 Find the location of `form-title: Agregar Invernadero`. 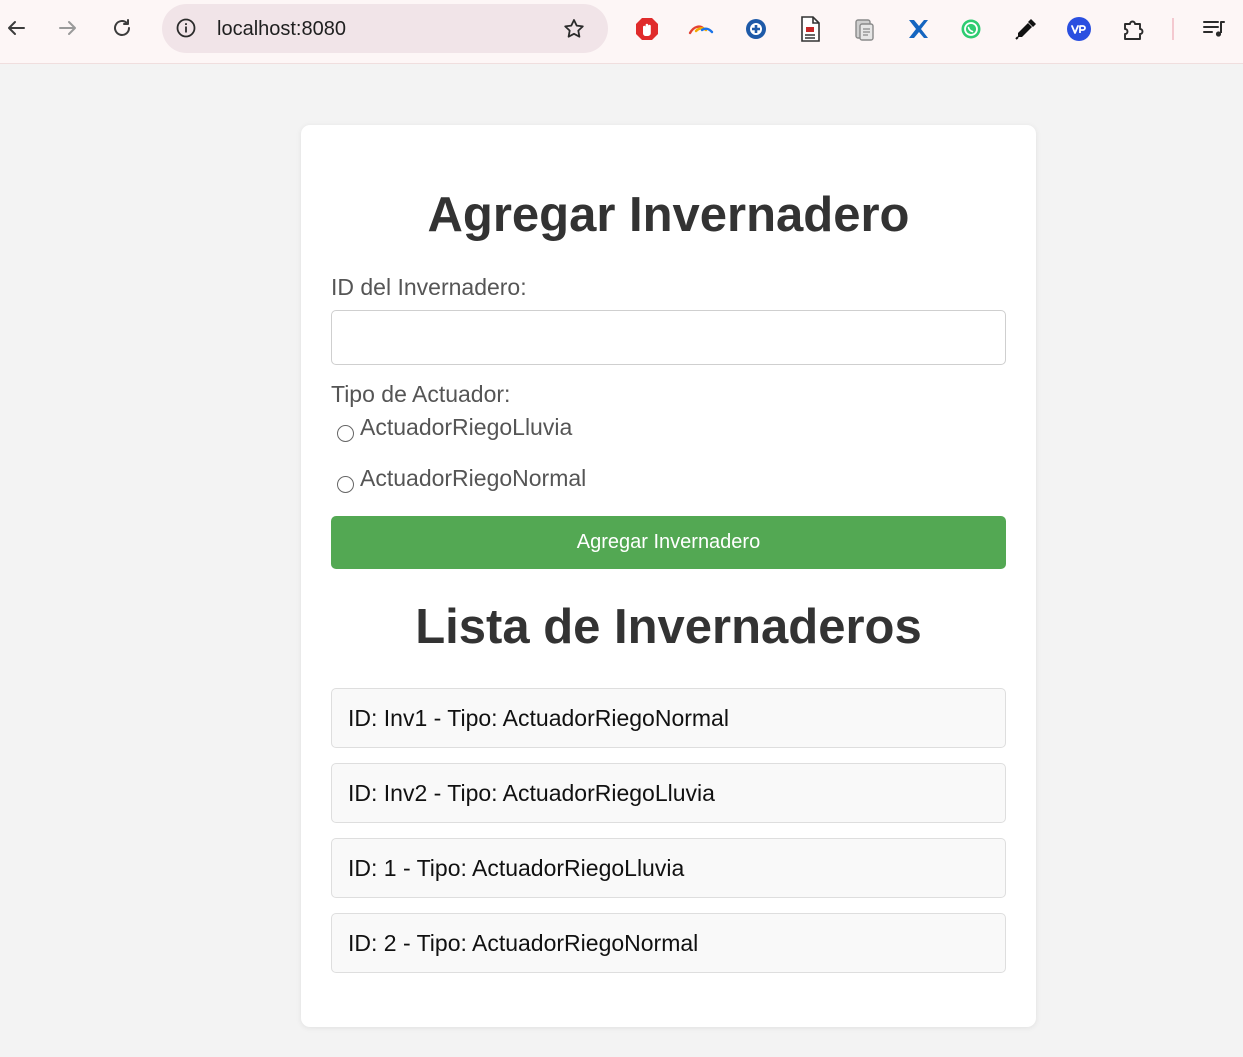

form-title: Agregar Invernadero is located at coordinates (668, 215).